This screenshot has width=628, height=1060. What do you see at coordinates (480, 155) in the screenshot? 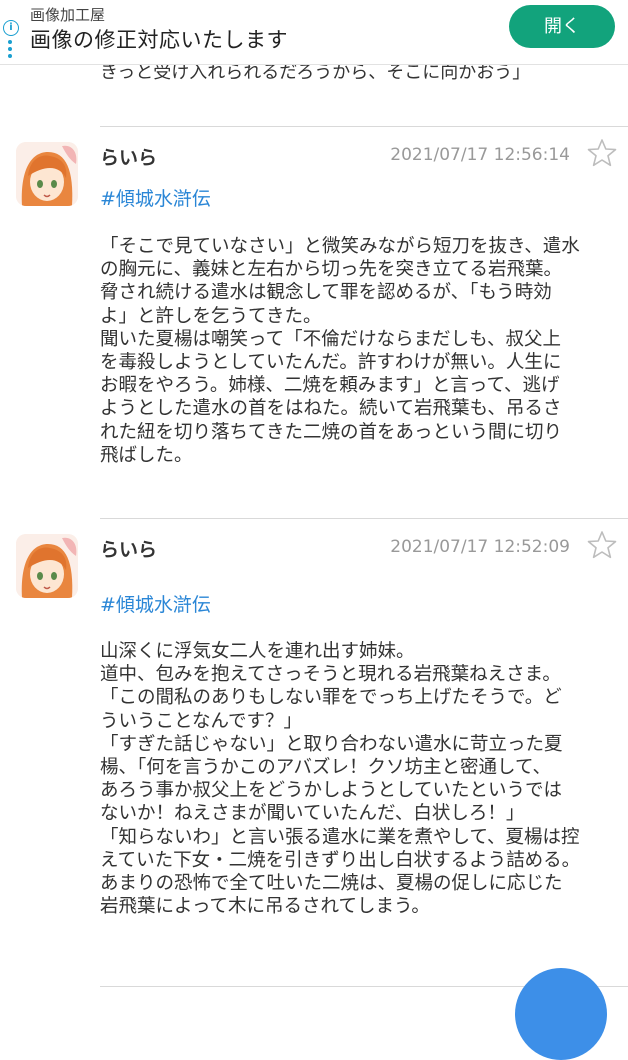
I see `post-date: 2021/07/17 12:56:14` at bounding box center [480, 155].